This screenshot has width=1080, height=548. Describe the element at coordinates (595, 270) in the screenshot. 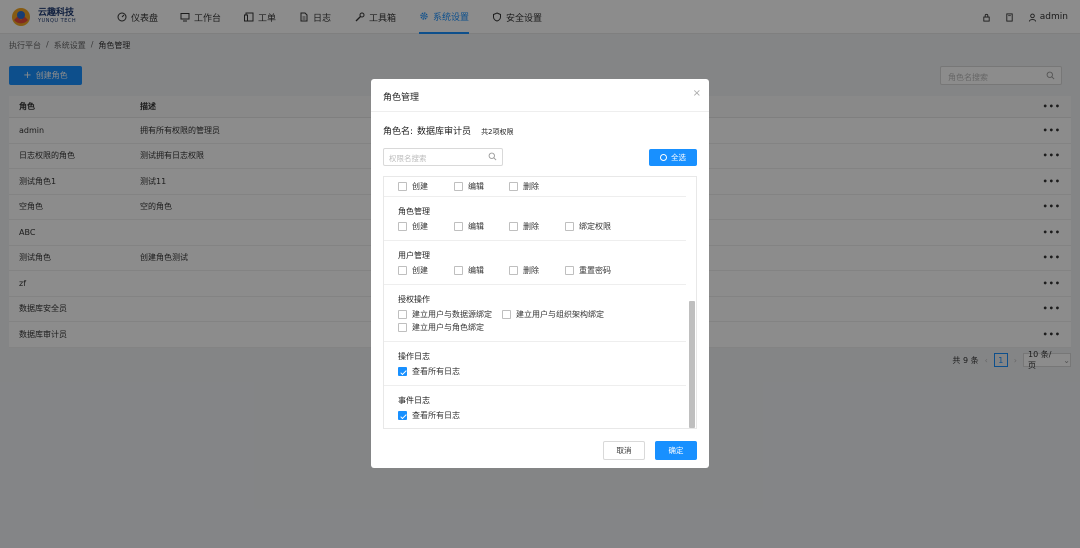

I see `permission-label: 重置密码` at that location.